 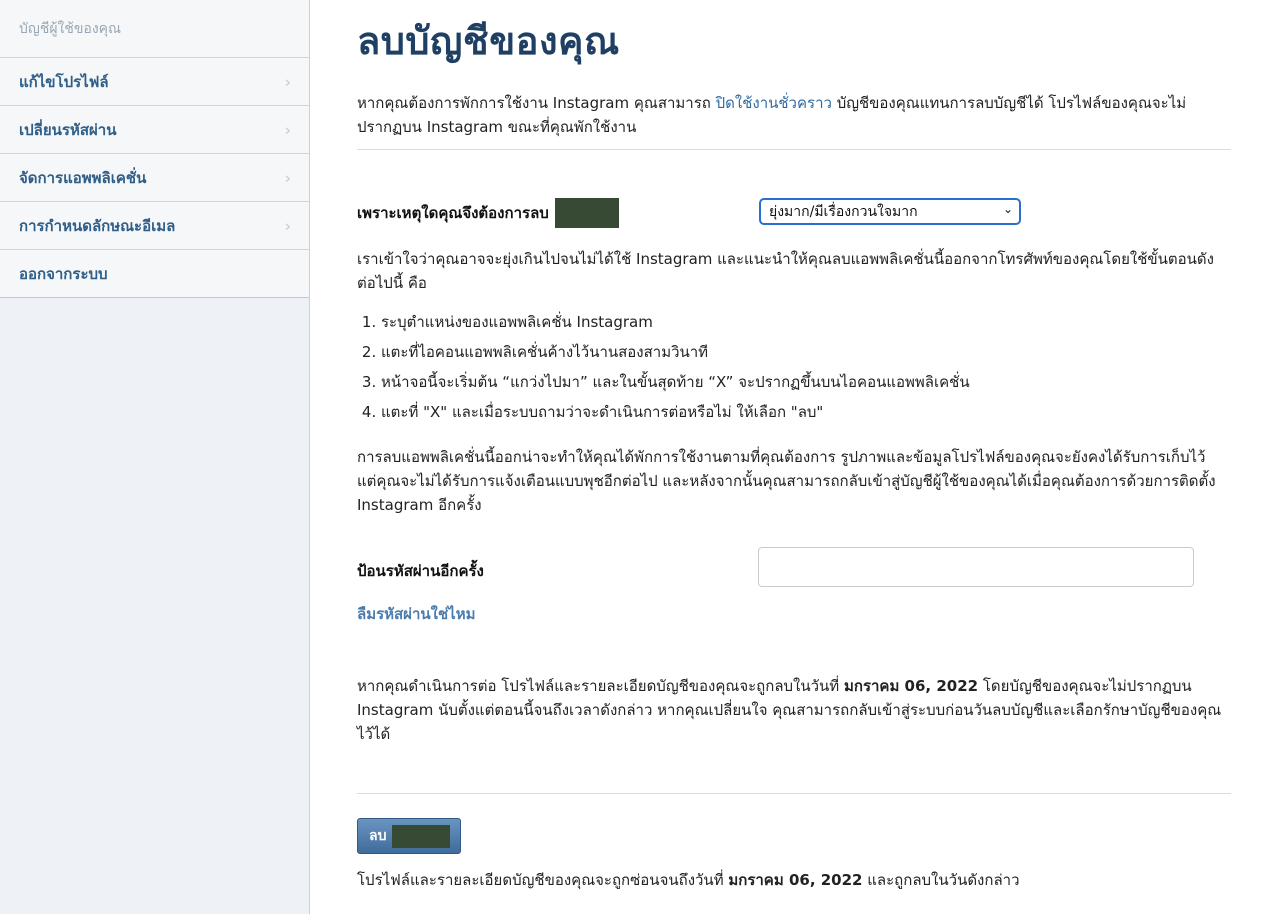 What do you see at coordinates (70, 28) in the screenshot?
I see `sidebar-header-label: บัญชีผู้ใช้ของคุณ` at bounding box center [70, 28].